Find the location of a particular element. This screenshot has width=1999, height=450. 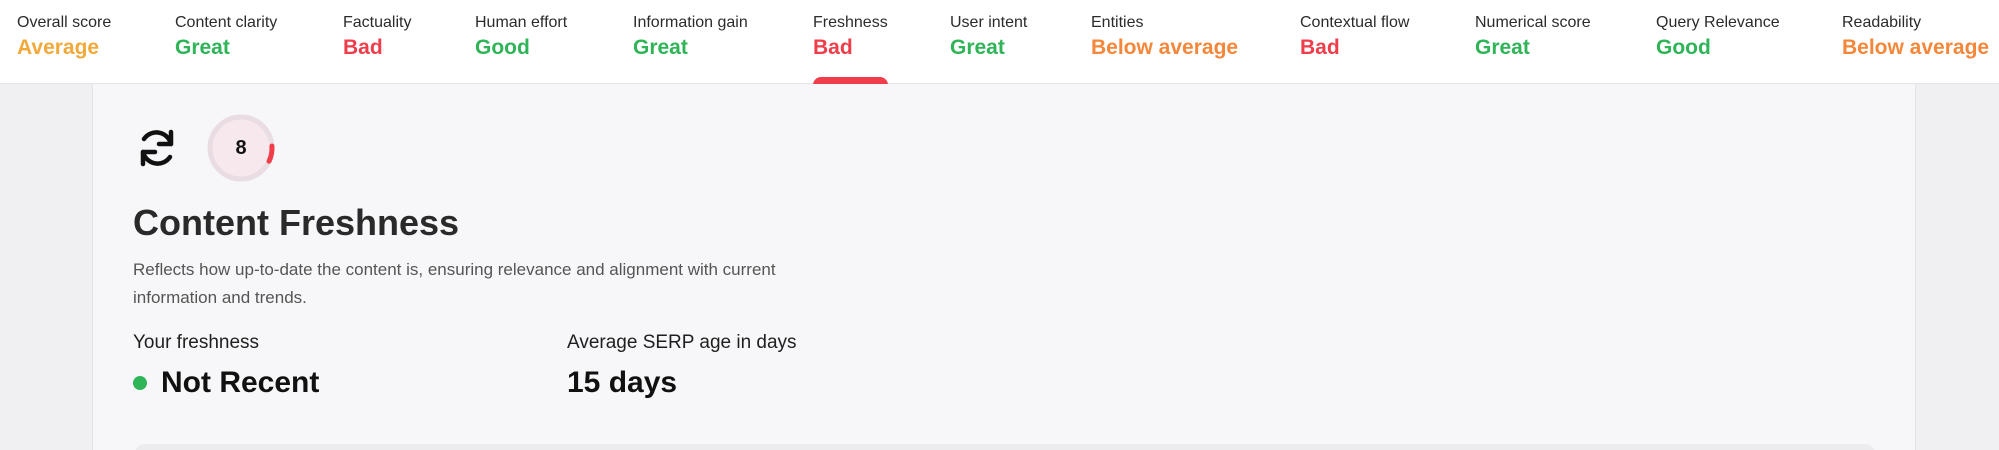

page-title: Content Freshness is located at coordinates (296, 222).